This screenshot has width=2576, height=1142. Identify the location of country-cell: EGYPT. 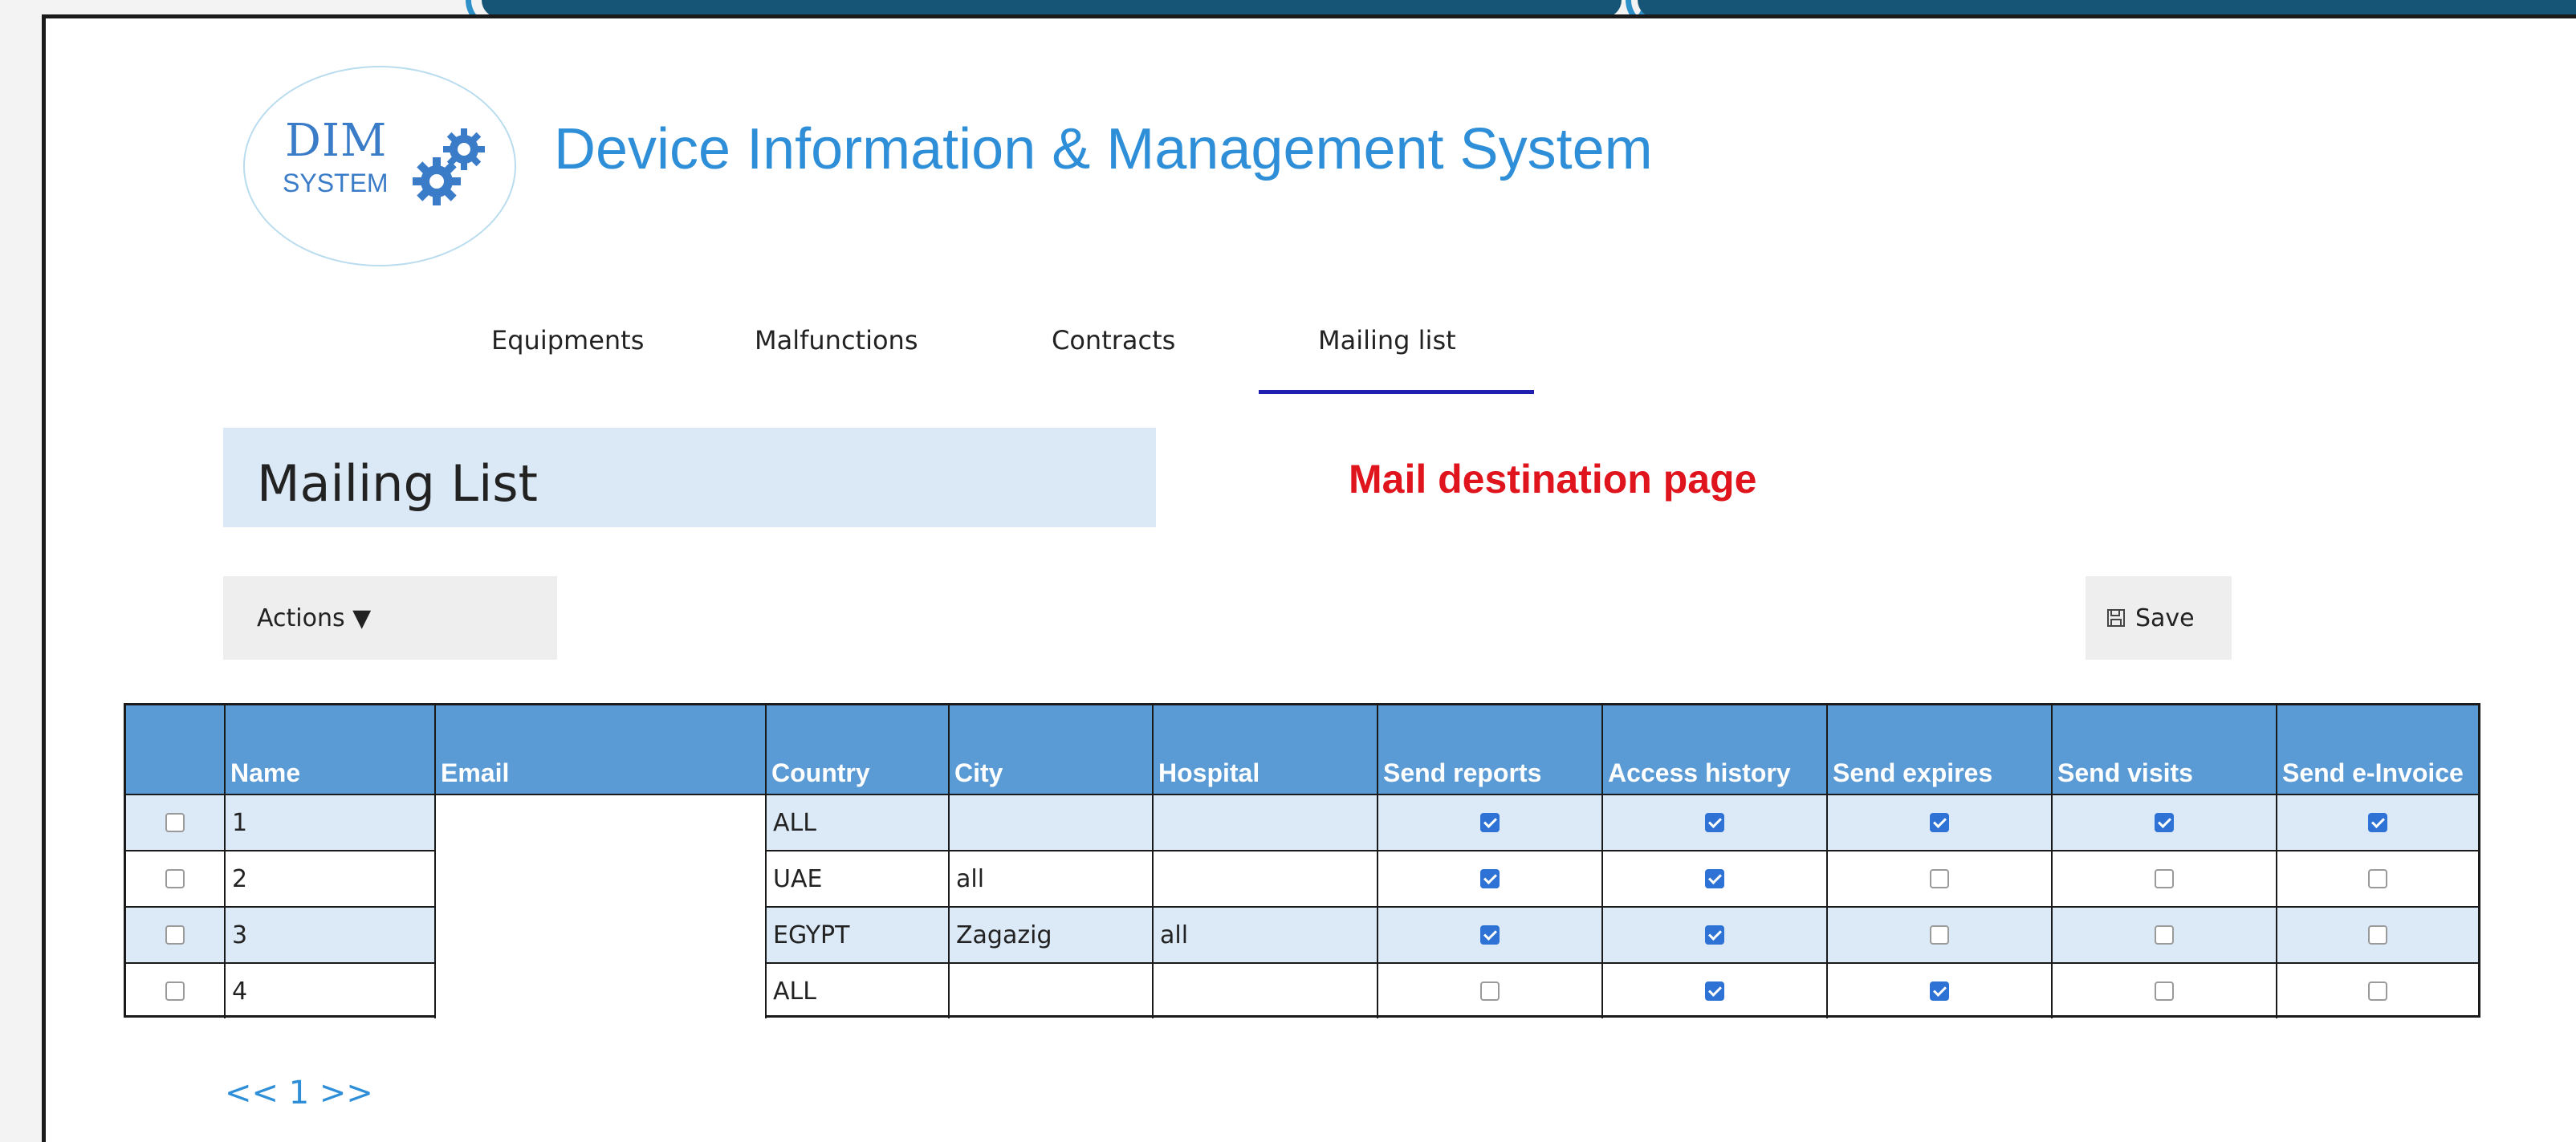
(858, 935).